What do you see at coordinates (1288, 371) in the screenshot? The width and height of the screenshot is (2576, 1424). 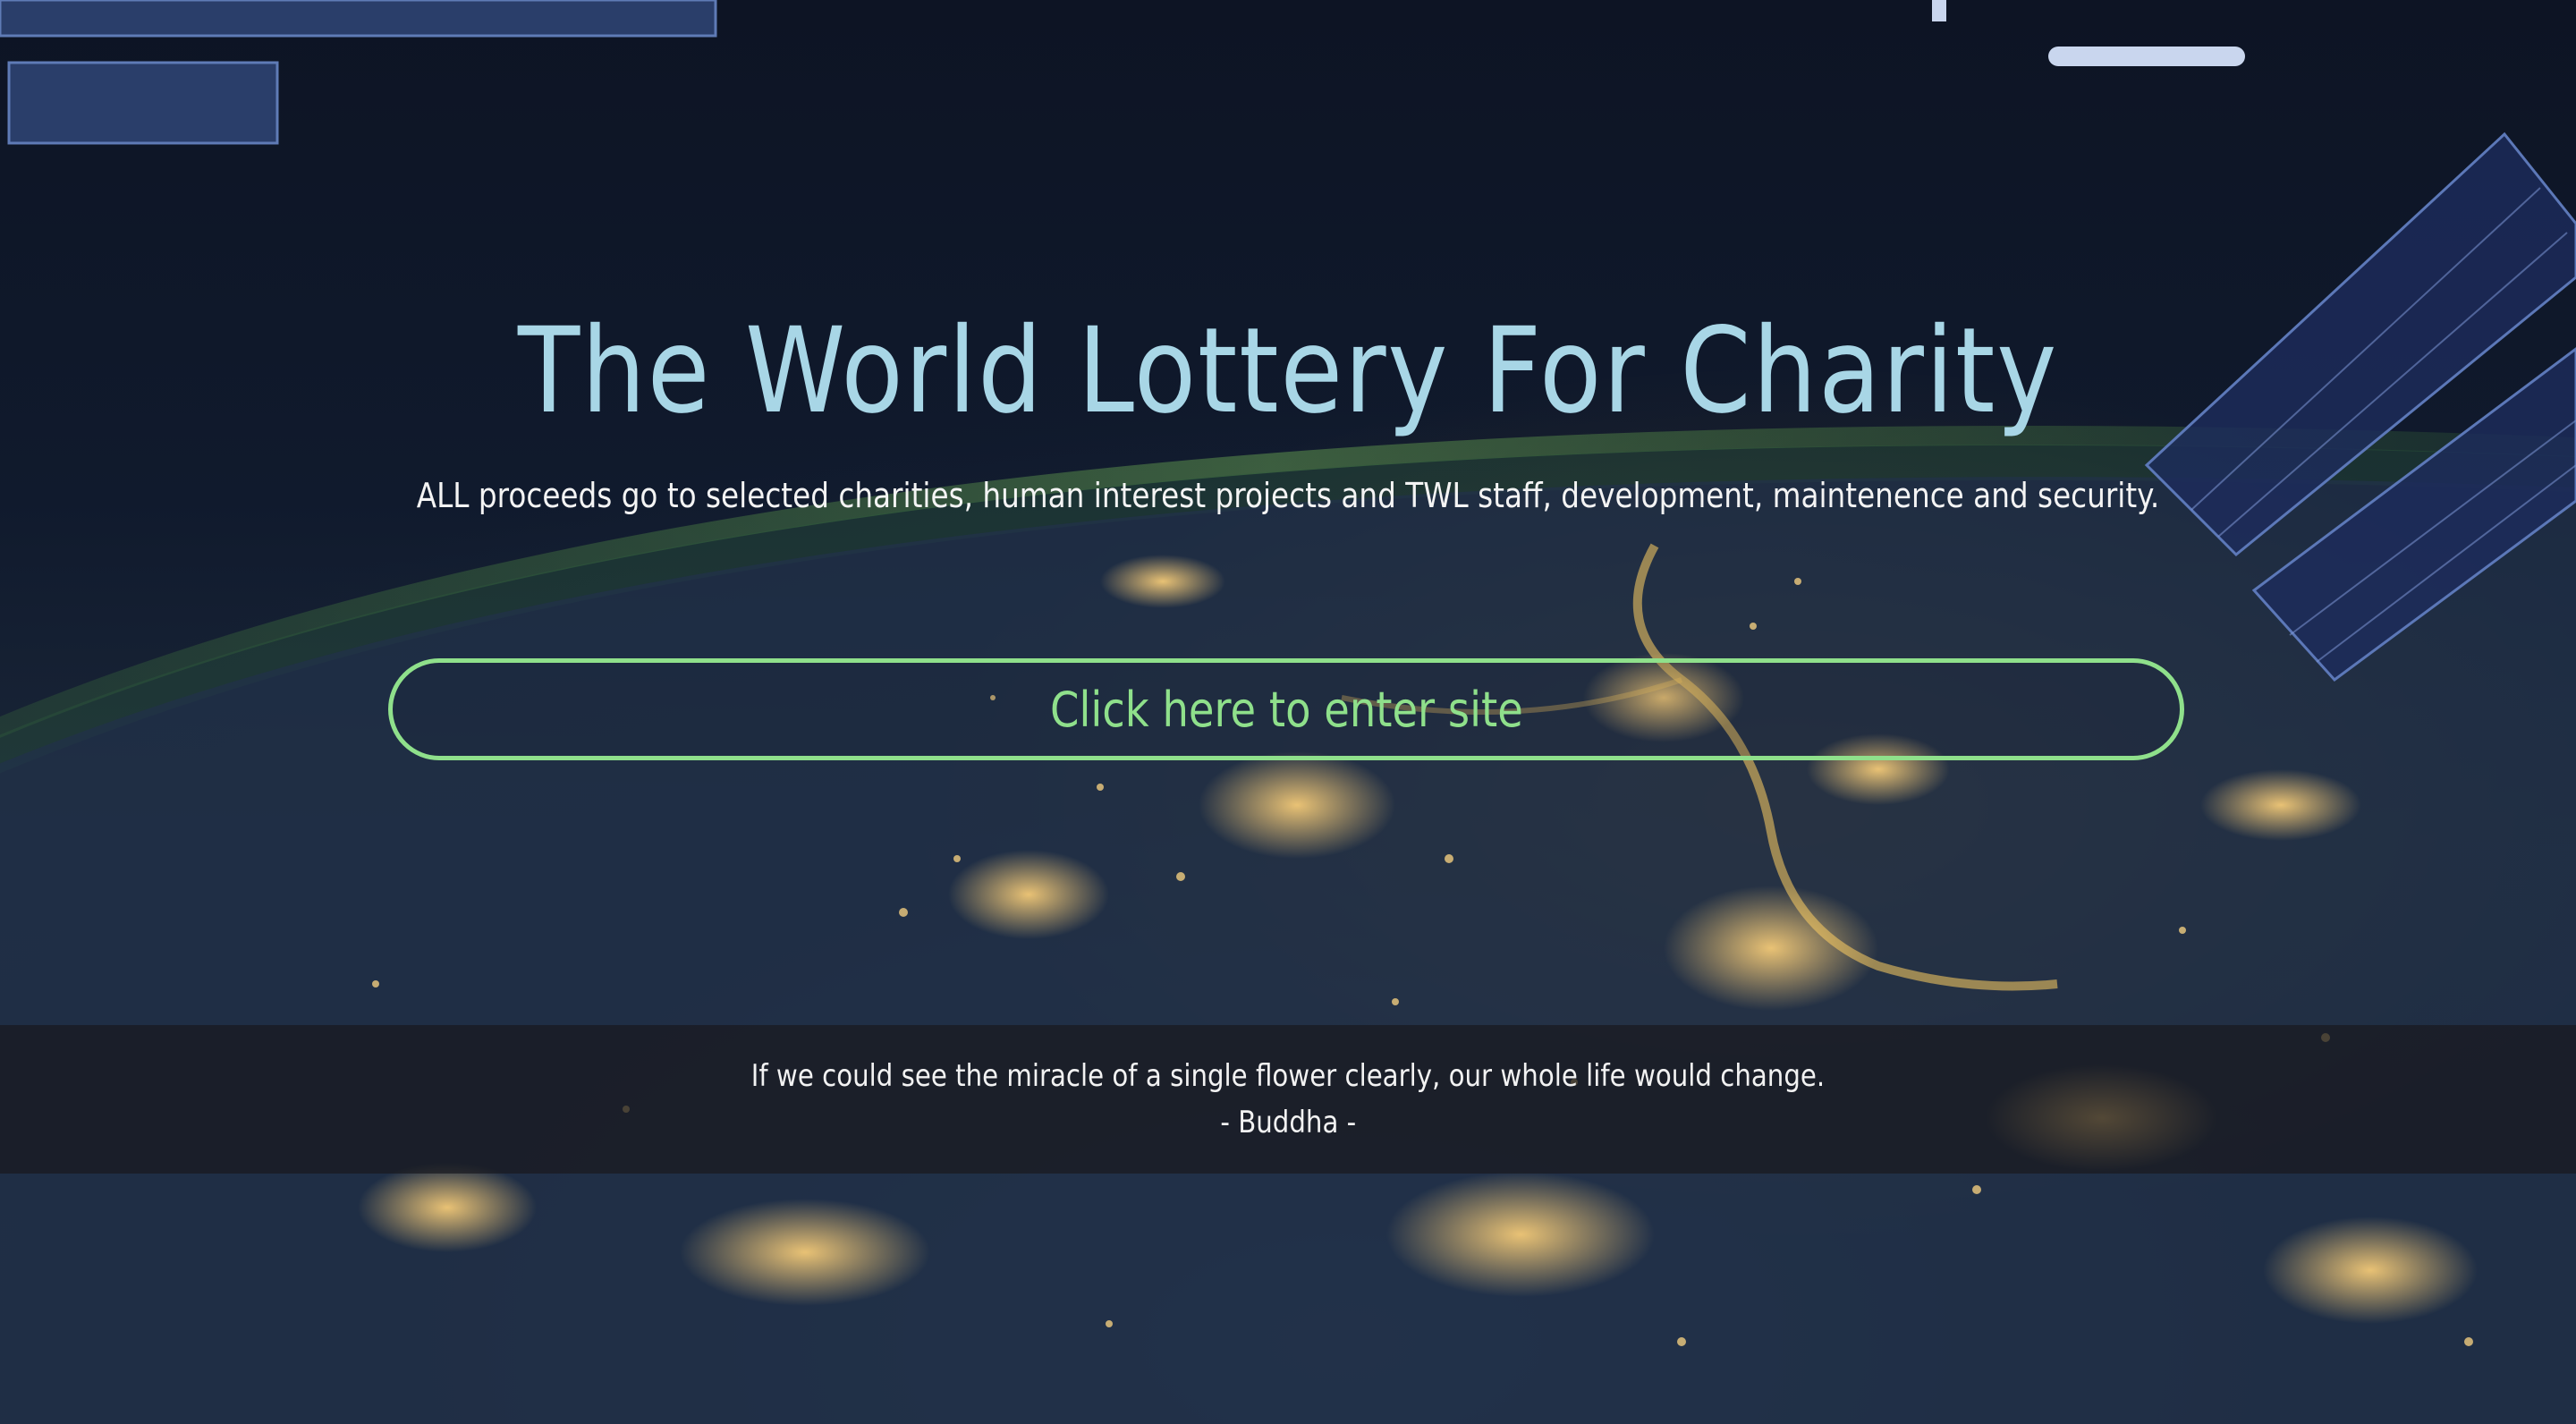 I see `page-title: The World Lottery For Charity` at bounding box center [1288, 371].